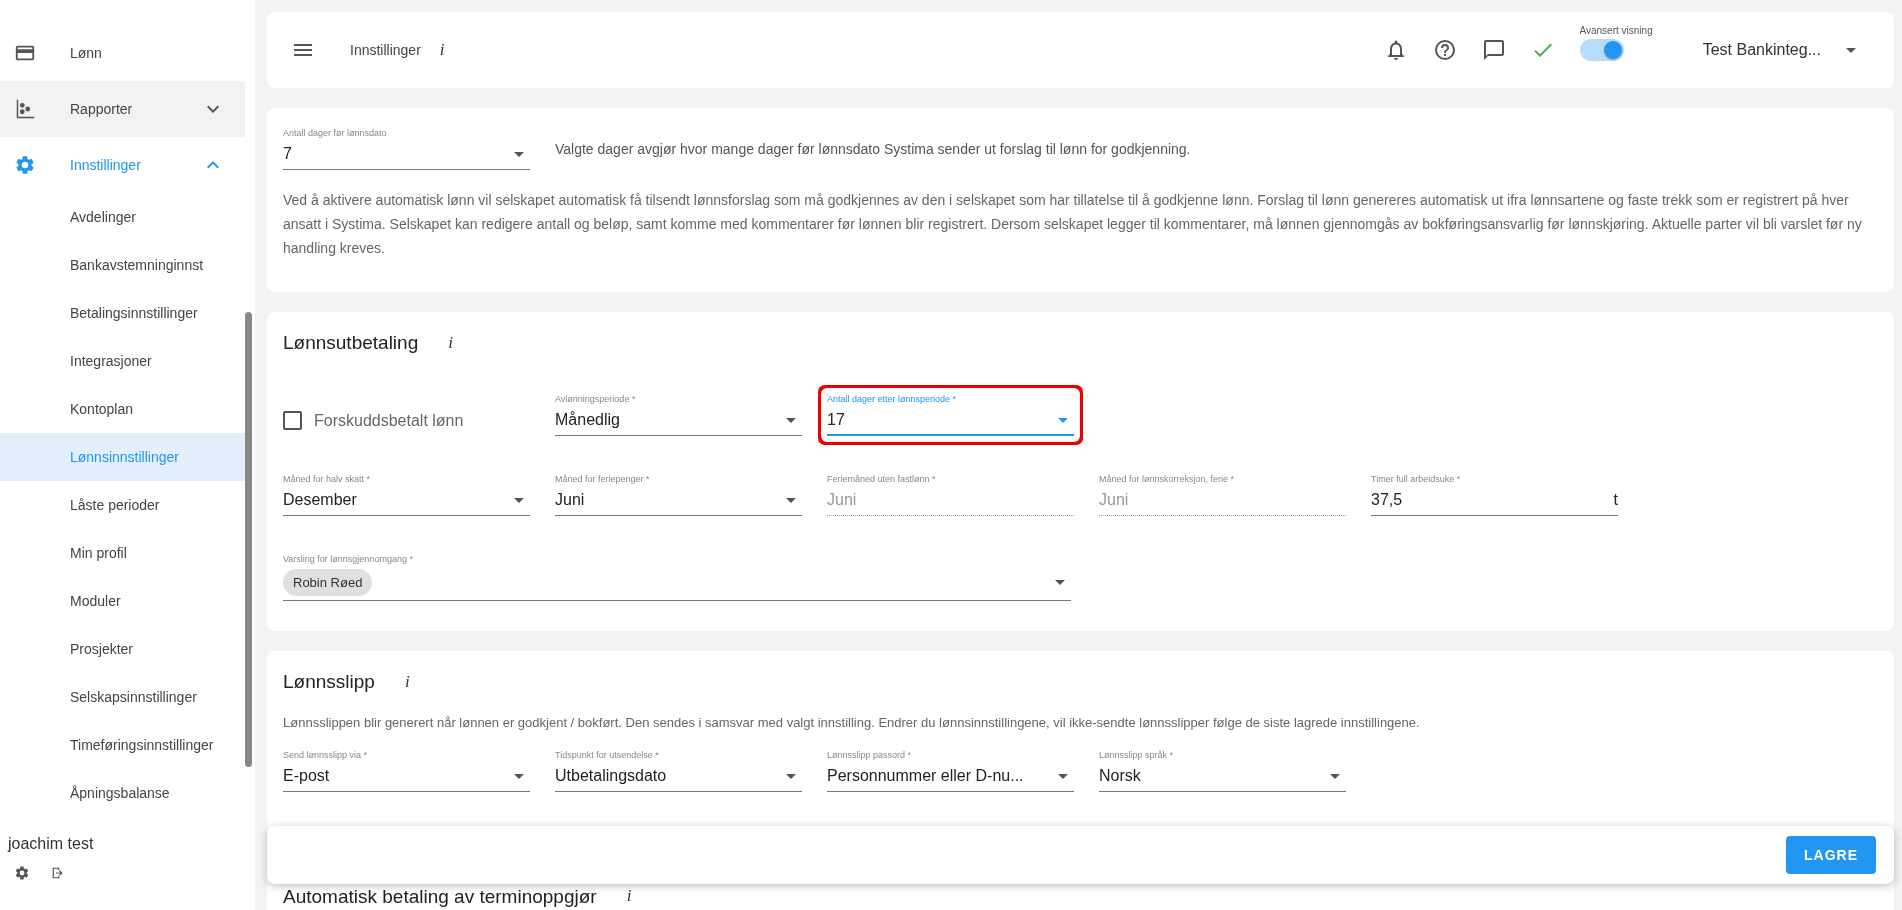 This screenshot has height=910, width=1902. I want to click on select-field: Måned for feriepenger * Juni, so click(678, 495).